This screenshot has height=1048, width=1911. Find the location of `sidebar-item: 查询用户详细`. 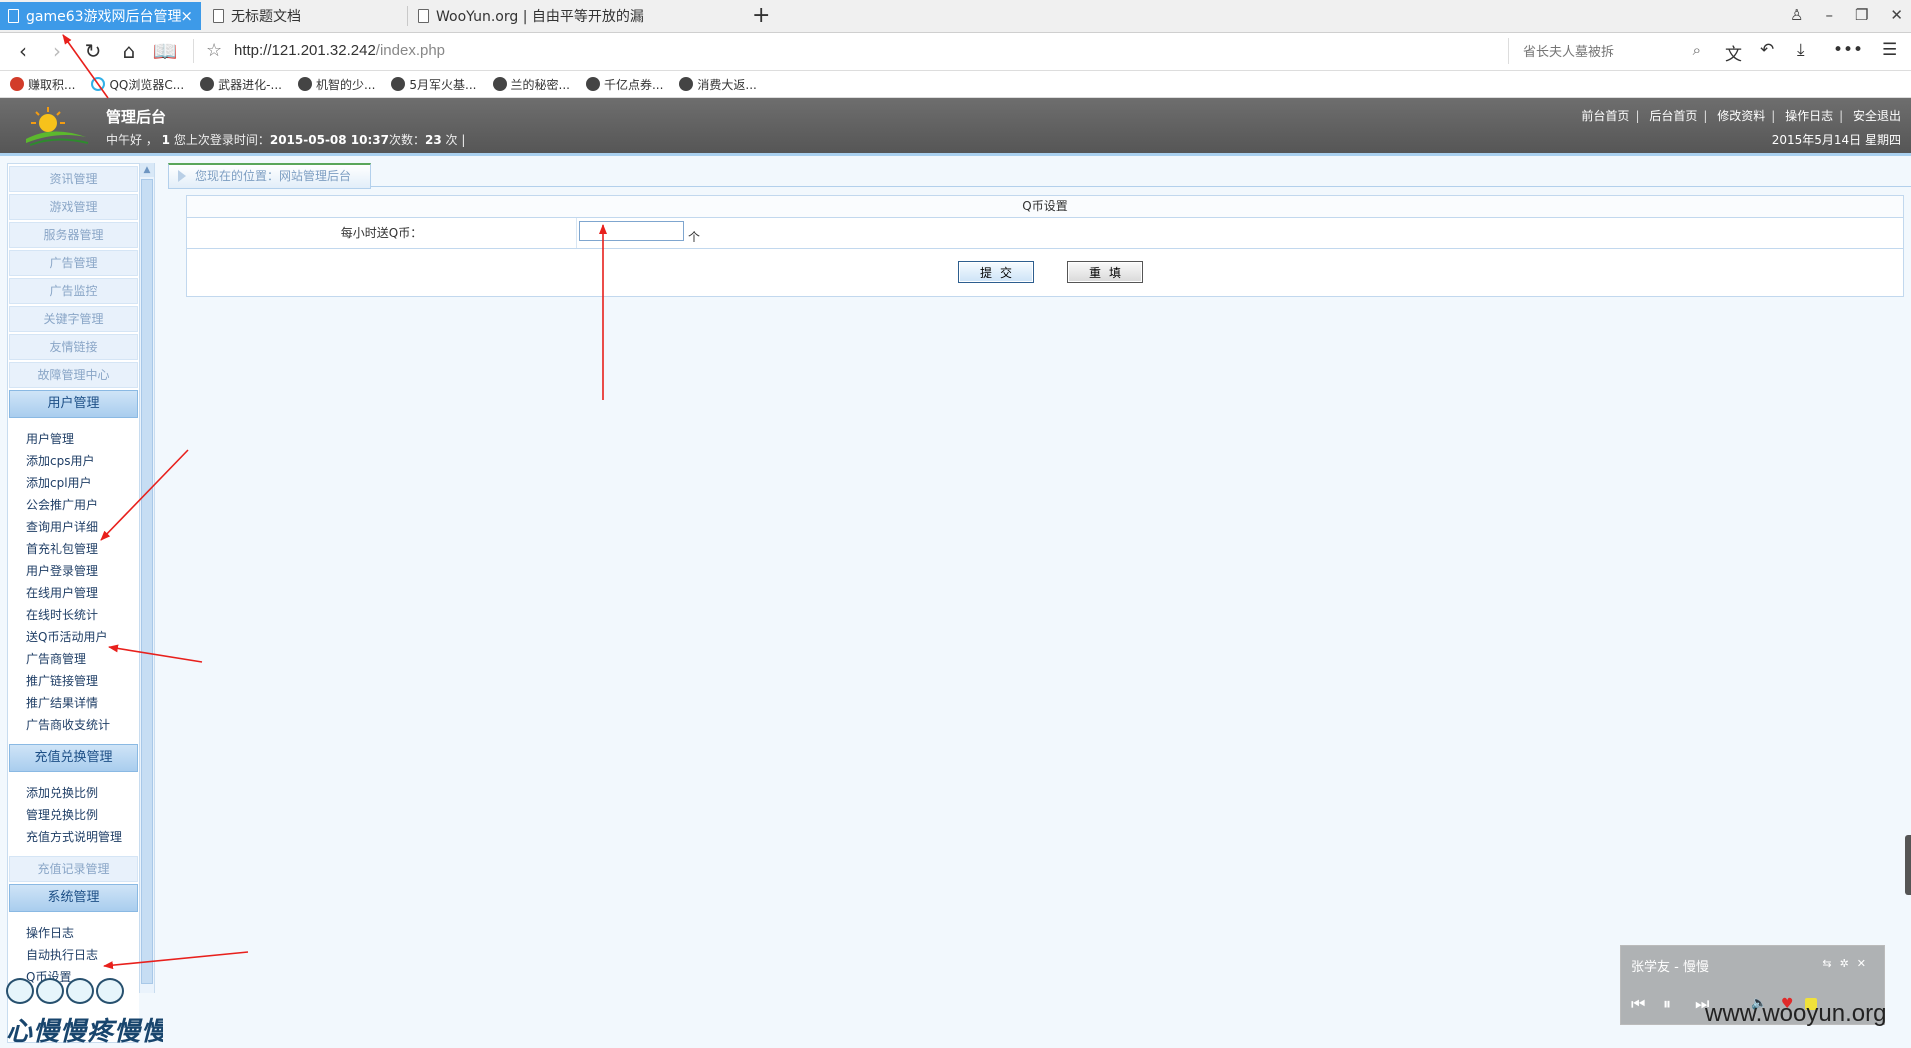

sidebar-item: 查询用户详细 is located at coordinates (82, 527).